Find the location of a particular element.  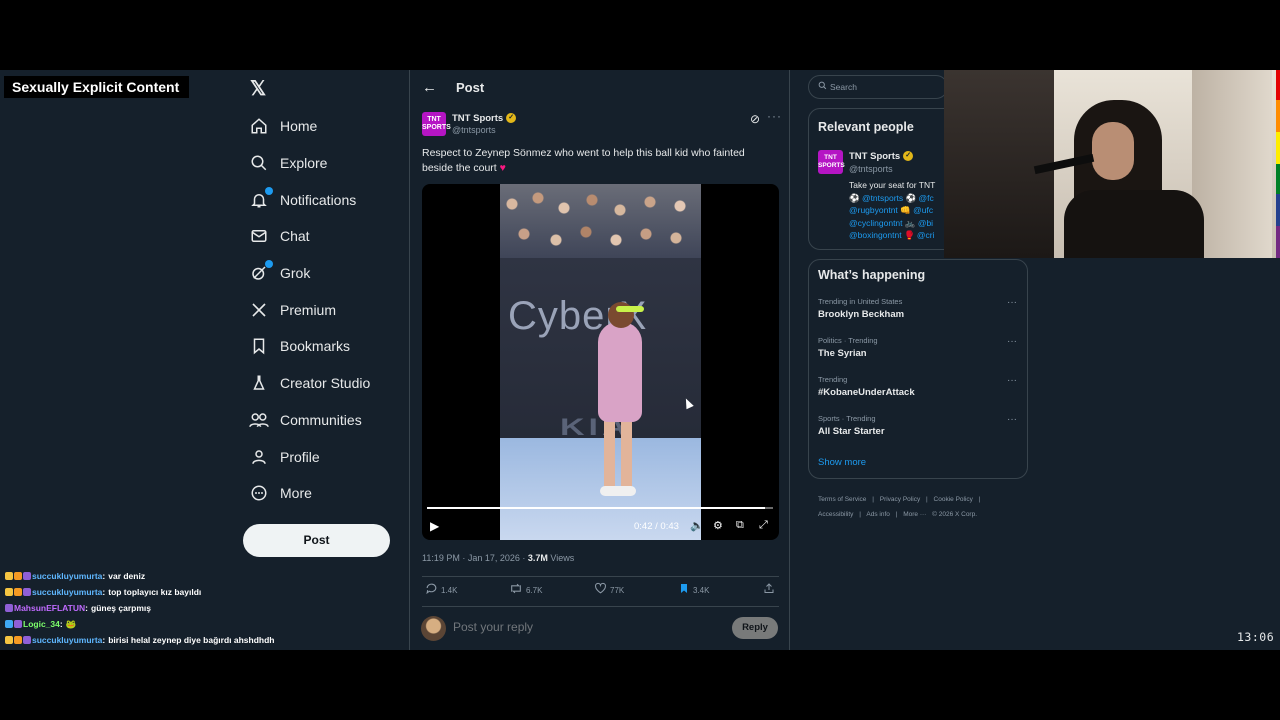

nav-item-creator-studio: Creator Studio is located at coordinates (328, 383).